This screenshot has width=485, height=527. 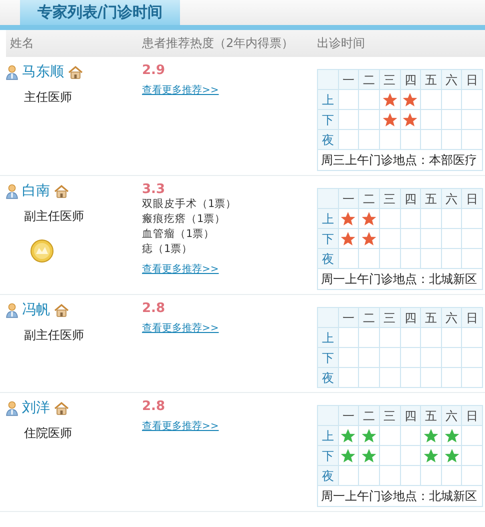 I want to click on doctor-name-link: 马东顺, so click(x=43, y=72).